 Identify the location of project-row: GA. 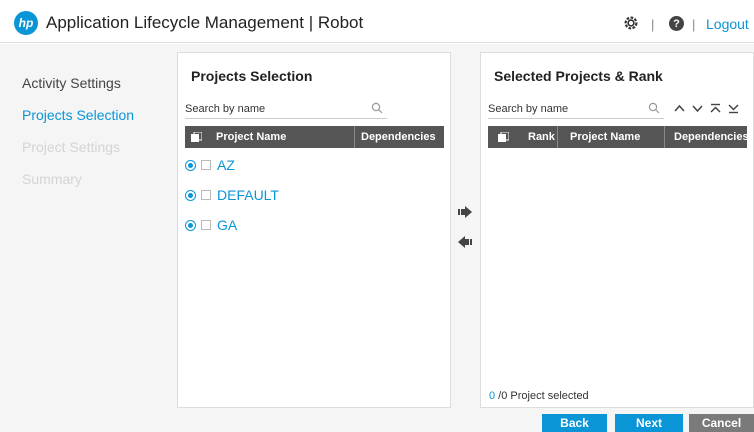
(211, 225).